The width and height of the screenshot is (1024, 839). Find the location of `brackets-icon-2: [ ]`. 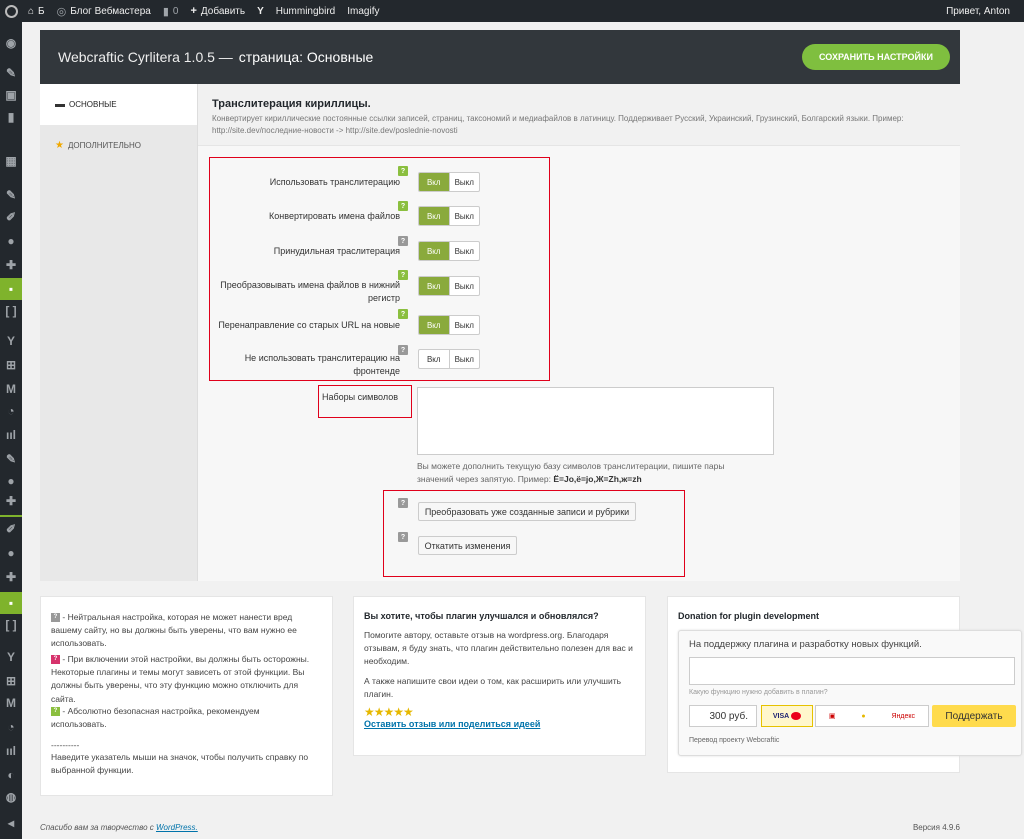

brackets-icon-2: [ ] is located at coordinates (11, 625).